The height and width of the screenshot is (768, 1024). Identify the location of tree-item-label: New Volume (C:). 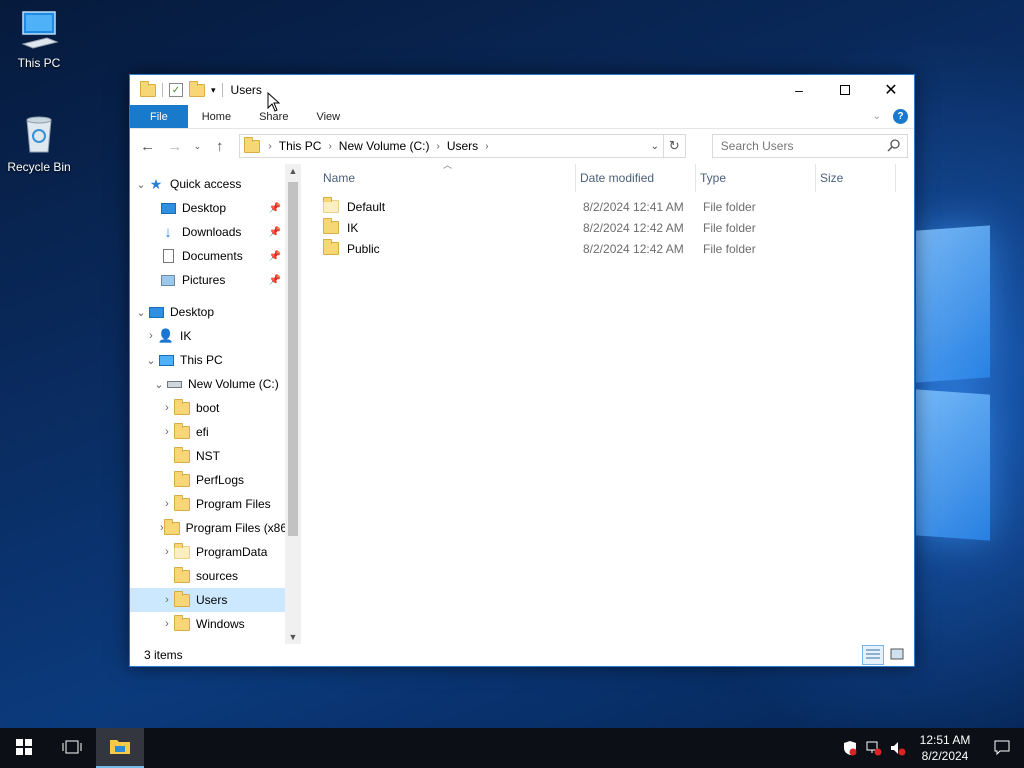
(233, 384).